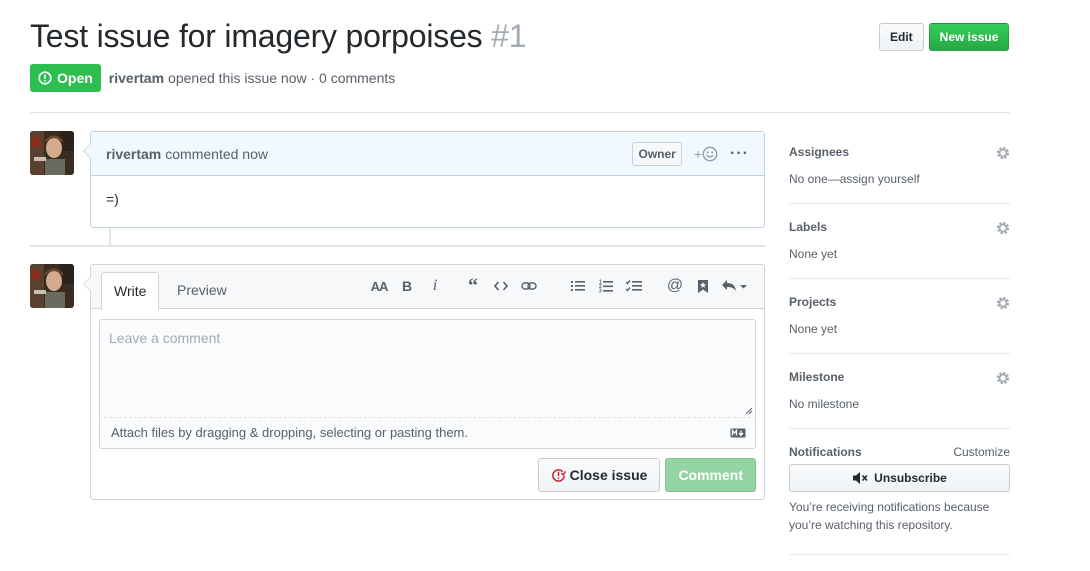 The height and width of the screenshot is (571, 1090). I want to click on resize-handle-icon, so click(749, 411).